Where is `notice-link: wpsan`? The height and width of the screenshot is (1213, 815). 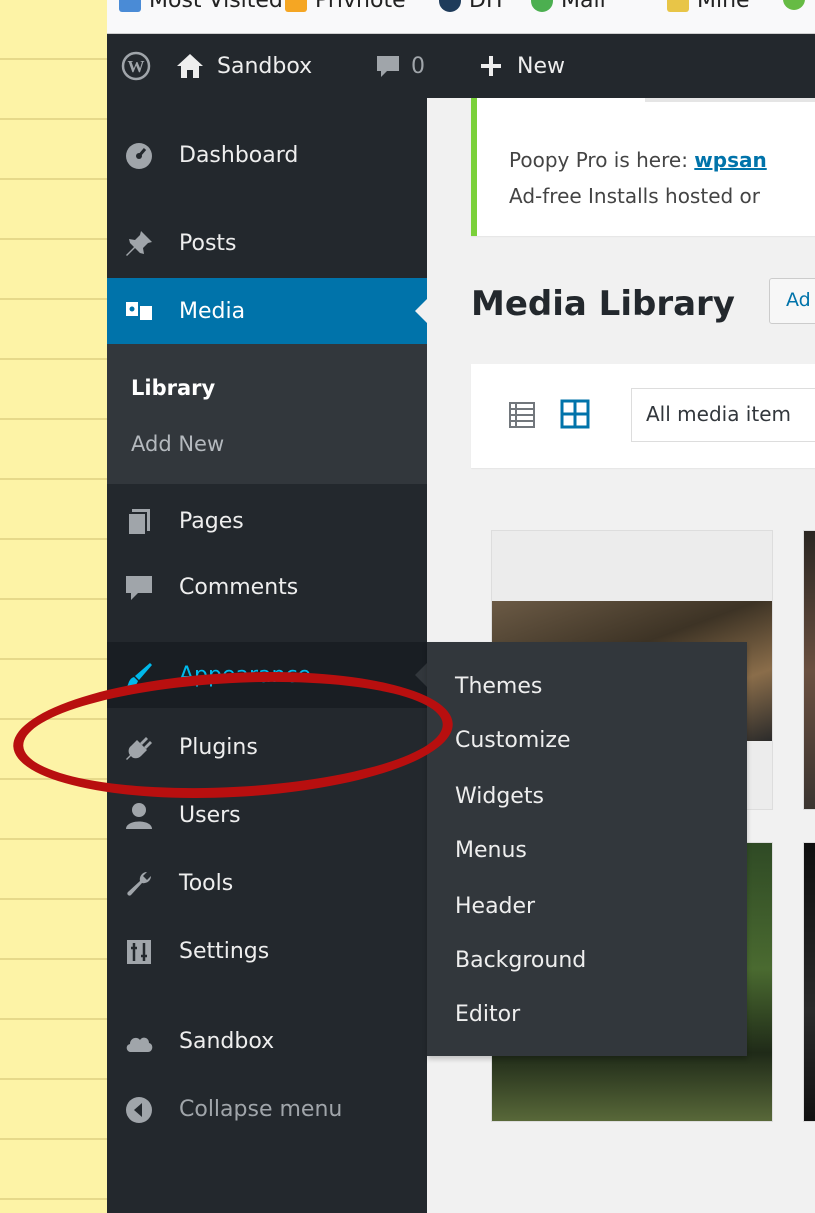 notice-link: wpsan is located at coordinates (730, 160).